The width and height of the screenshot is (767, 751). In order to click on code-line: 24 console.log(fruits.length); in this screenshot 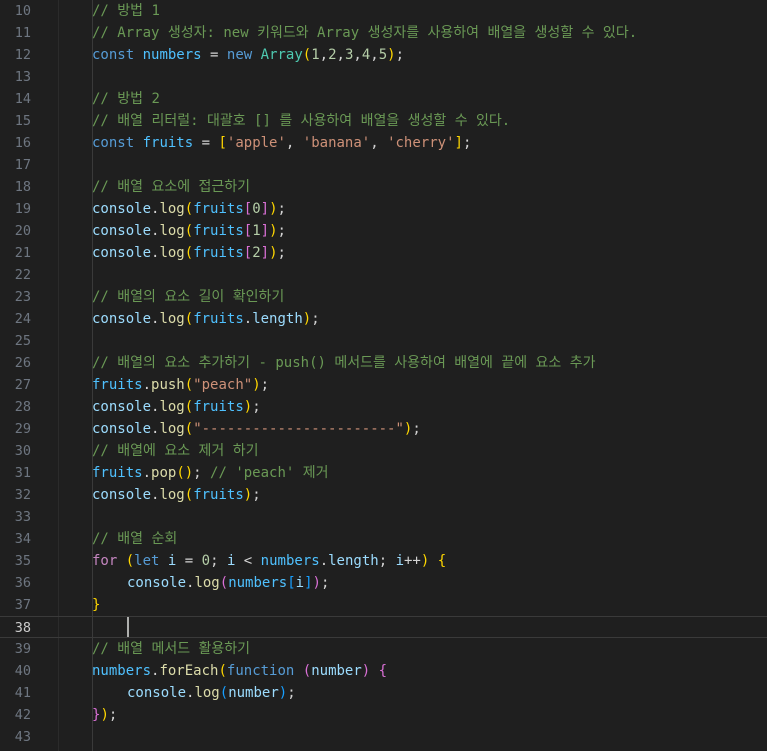, I will do `click(383, 319)`.